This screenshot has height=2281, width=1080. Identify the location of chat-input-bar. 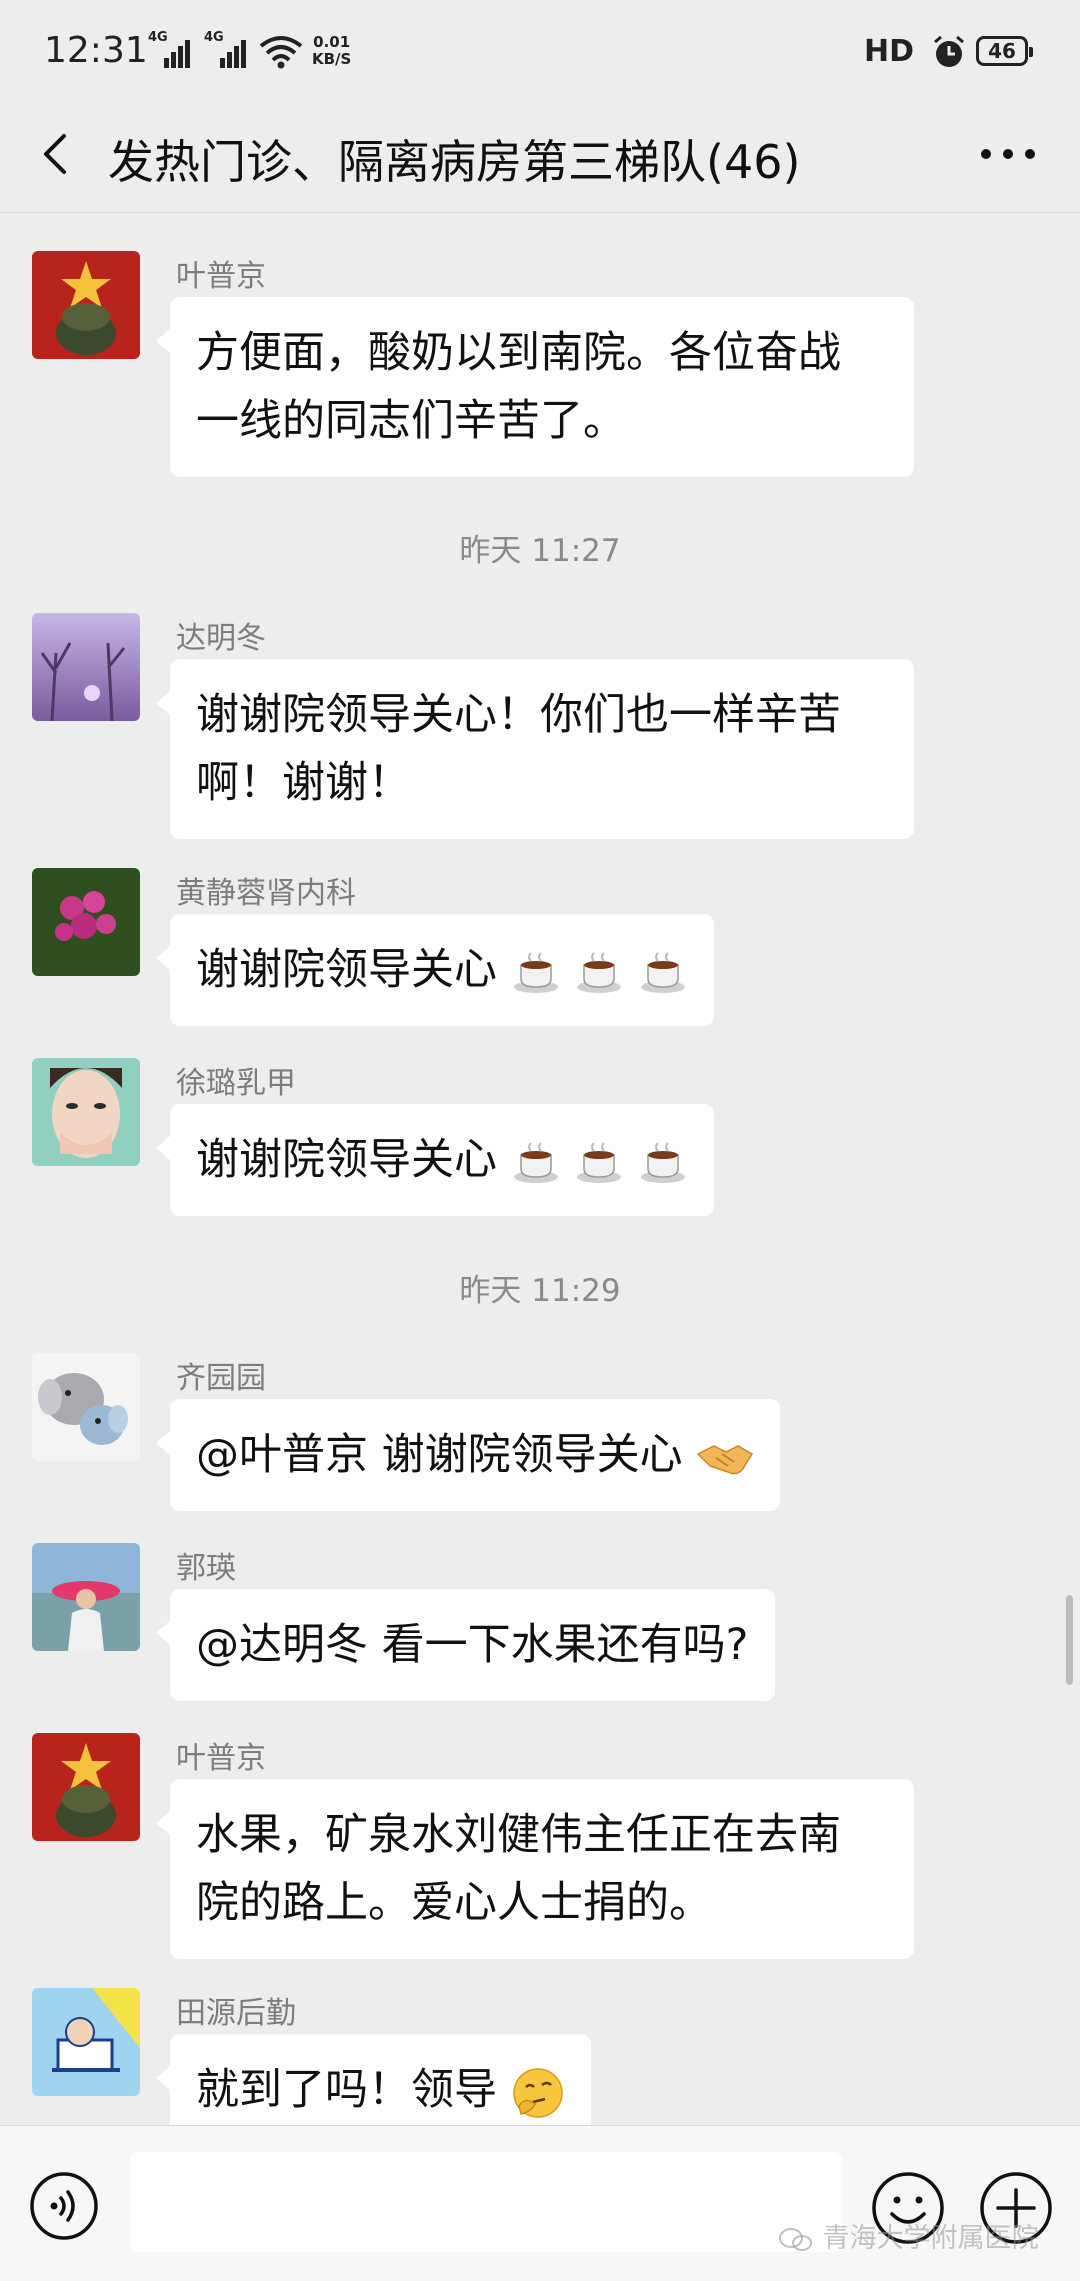
(540, 2203).